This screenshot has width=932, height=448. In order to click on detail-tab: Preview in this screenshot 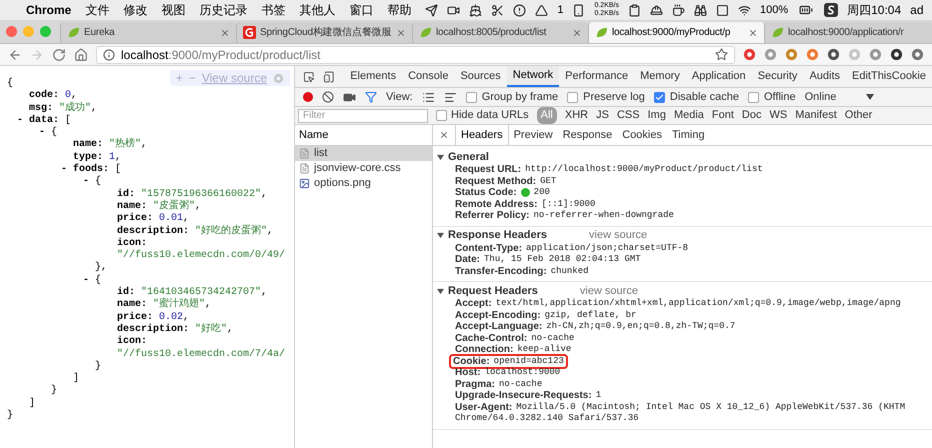, I will do `click(533, 135)`.